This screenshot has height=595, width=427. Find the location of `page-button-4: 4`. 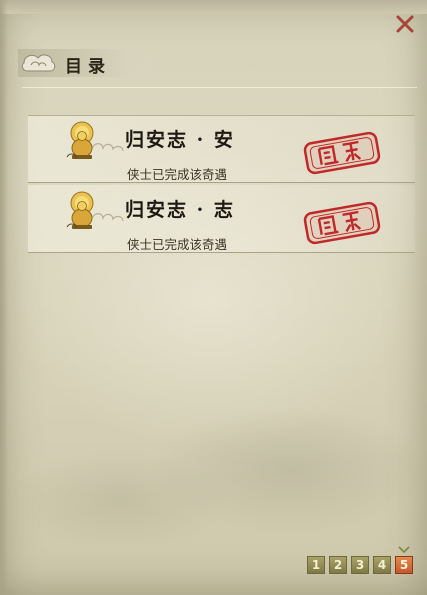

page-button-4: 4 is located at coordinates (382, 565).